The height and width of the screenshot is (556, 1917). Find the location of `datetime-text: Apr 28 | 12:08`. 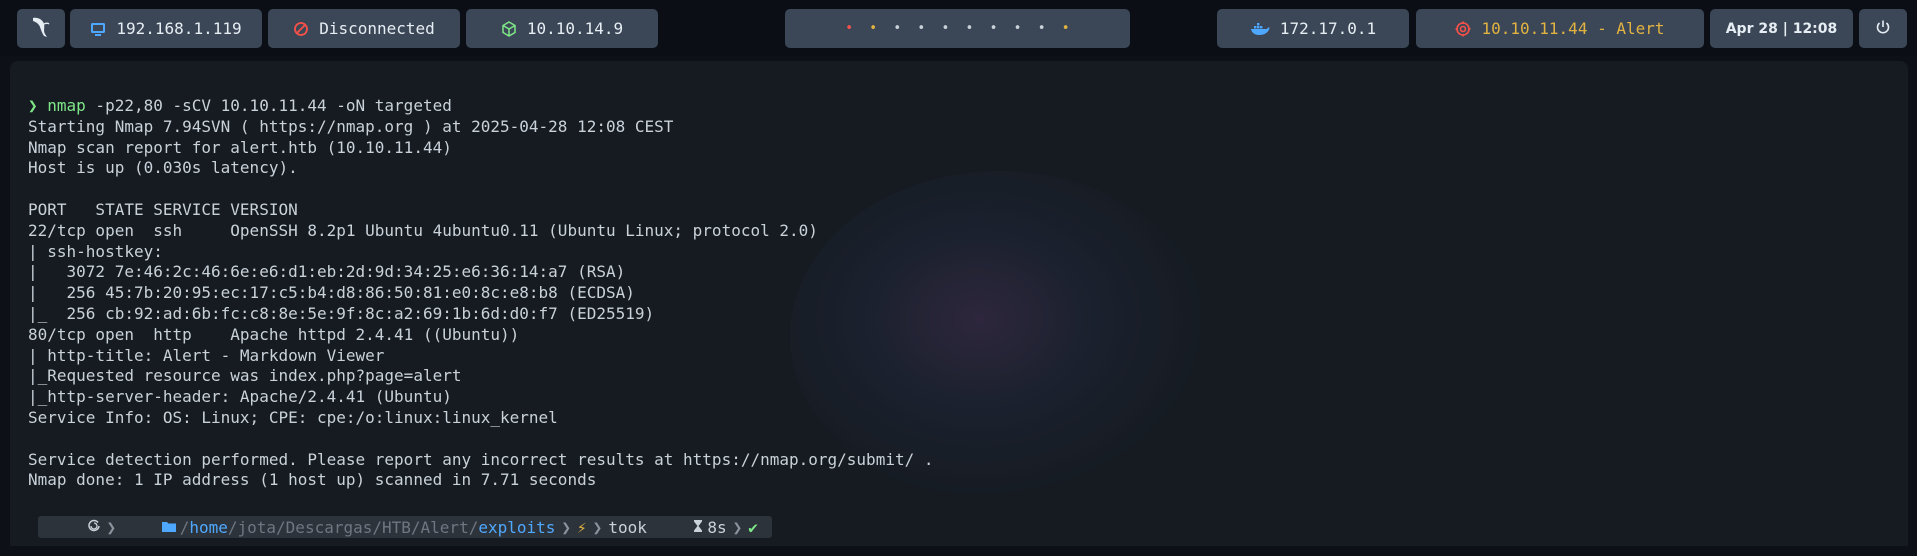

datetime-text: Apr 28 | 12:08 is located at coordinates (1781, 28).